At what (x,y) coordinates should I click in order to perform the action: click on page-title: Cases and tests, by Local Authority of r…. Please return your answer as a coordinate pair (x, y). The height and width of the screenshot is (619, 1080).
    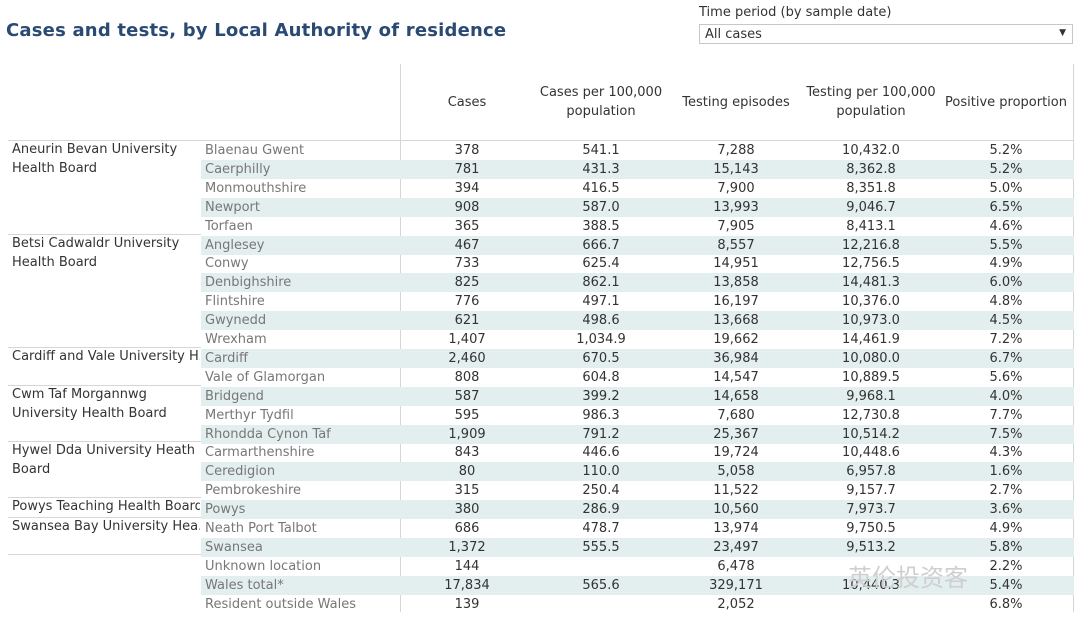
    Looking at the image, I should click on (256, 30).